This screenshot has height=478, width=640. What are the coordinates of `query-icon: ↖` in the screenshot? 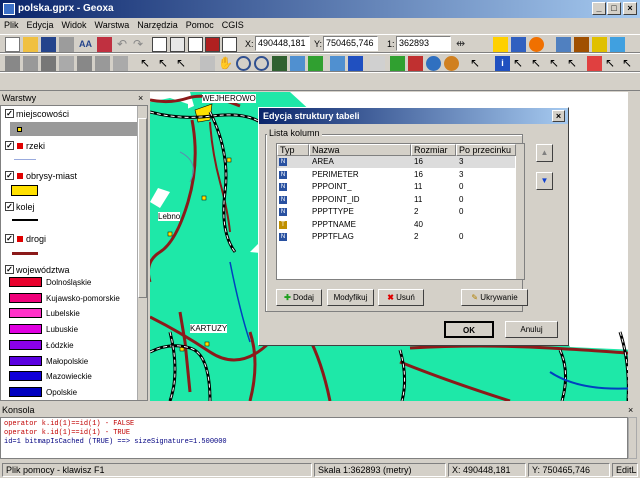 It's located at (520, 63).